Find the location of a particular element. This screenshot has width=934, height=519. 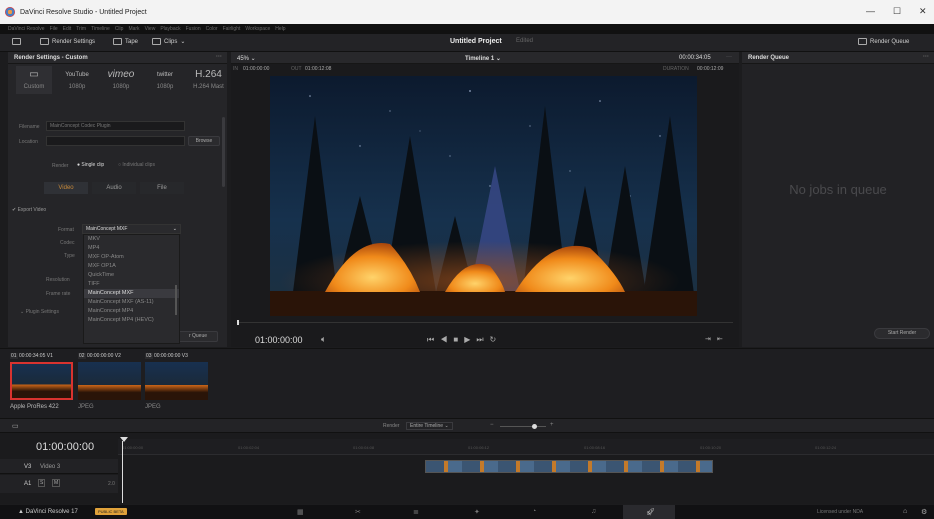

zoom-slider is located at coordinates (523, 426).